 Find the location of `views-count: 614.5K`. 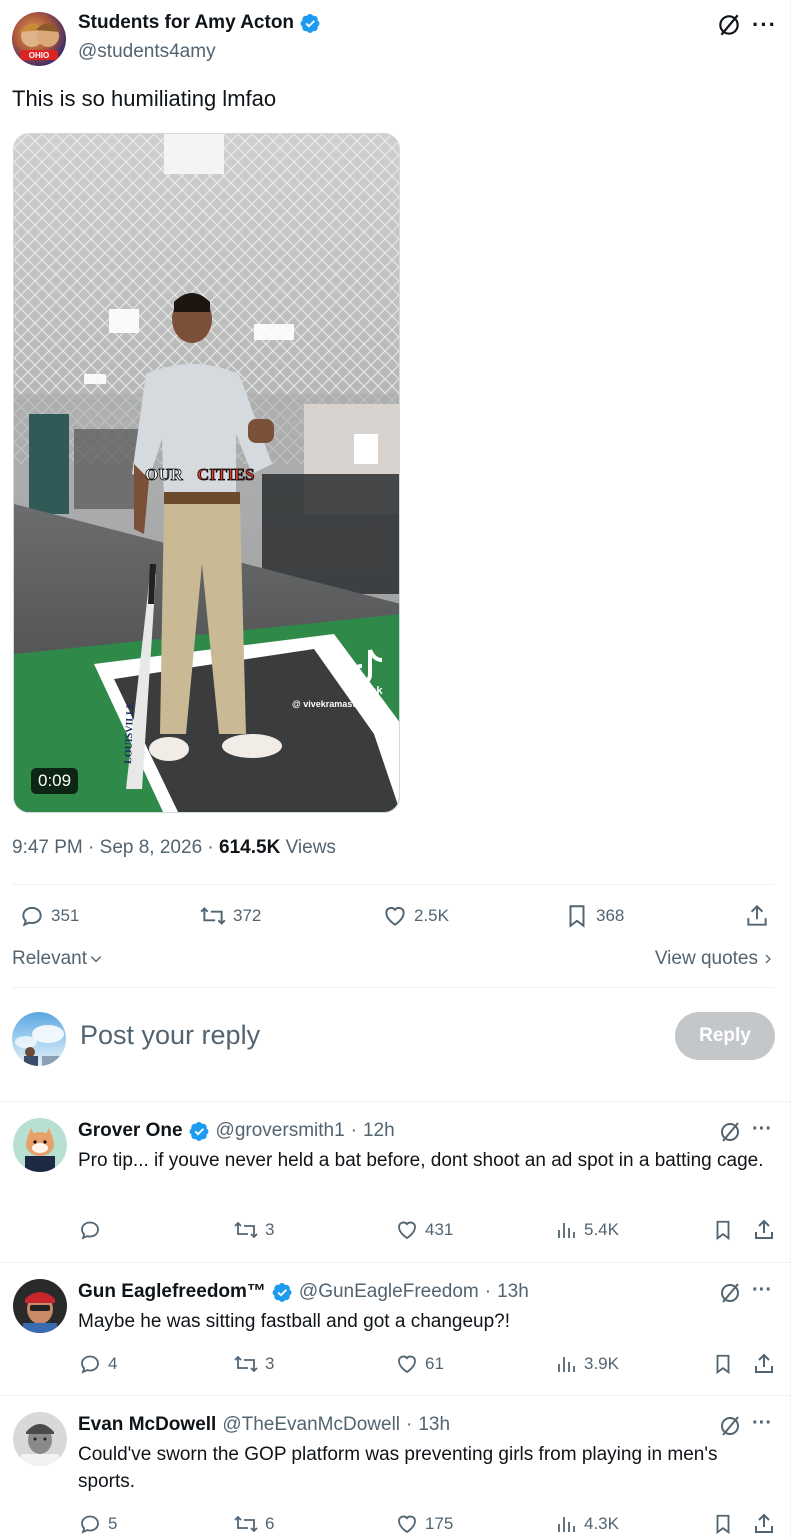

views-count: 614.5K is located at coordinates (250, 847).